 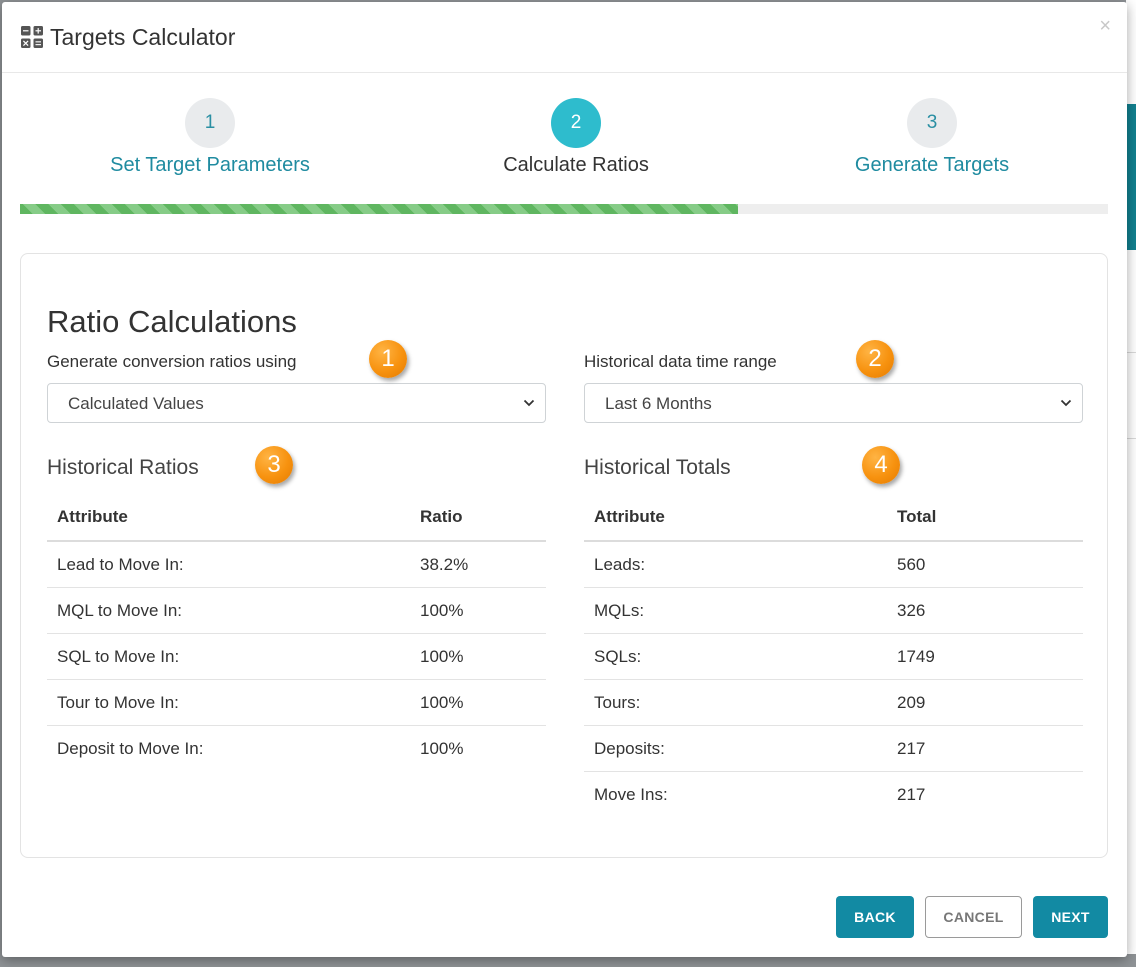 What do you see at coordinates (875, 359) in the screenshot?
I see `callout-badge-2: 2` at bounding box center [875, 359].